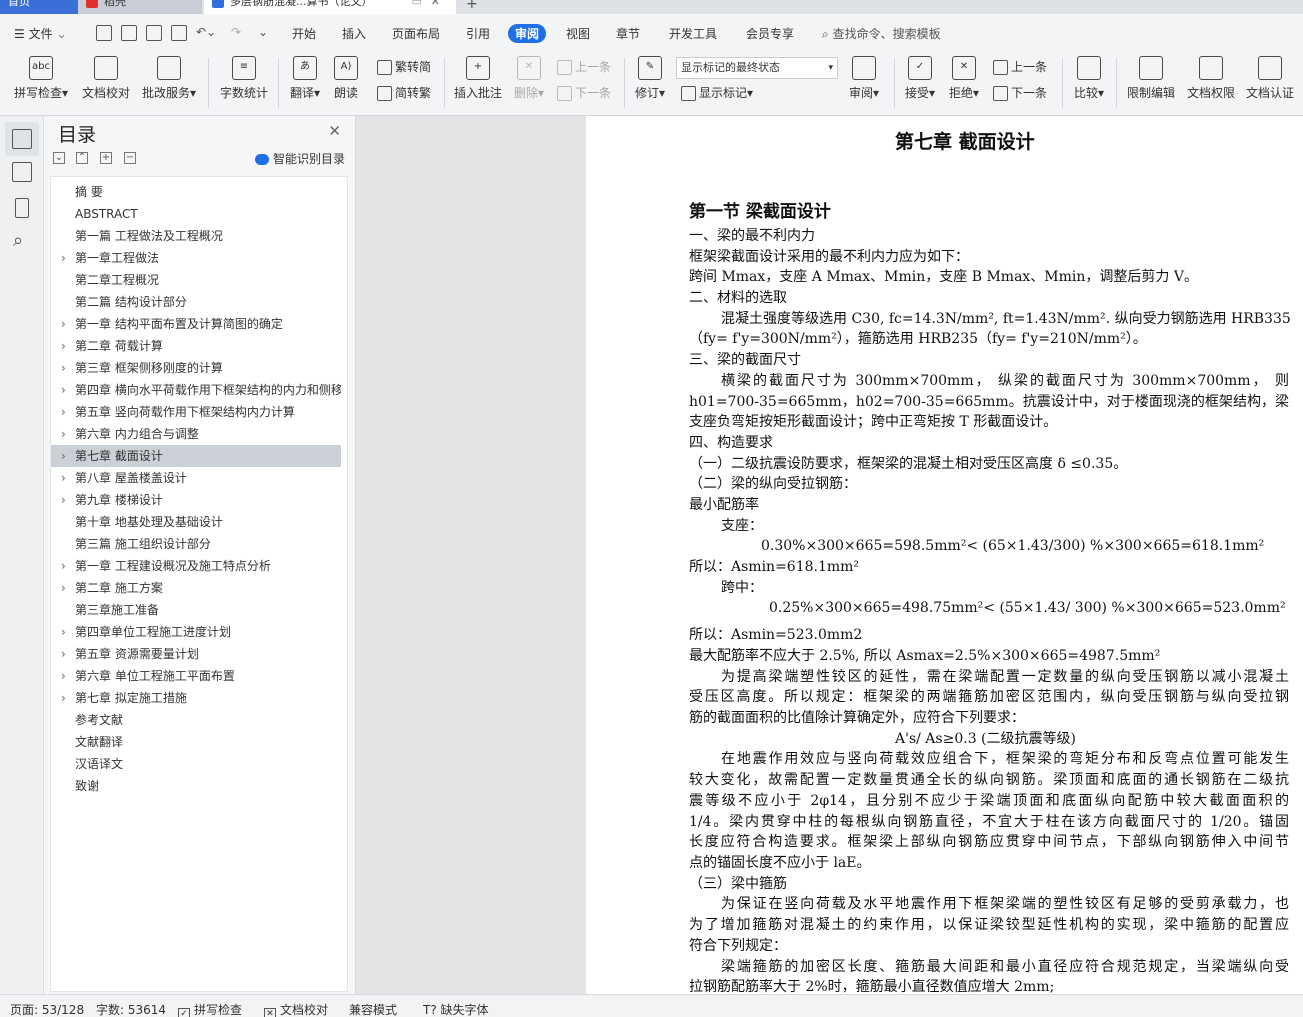  What do you see at coordinates (717, 92) in the screenshot?
I see `show-markup-button: 显示标记▾` at bounding box center [717, 92].